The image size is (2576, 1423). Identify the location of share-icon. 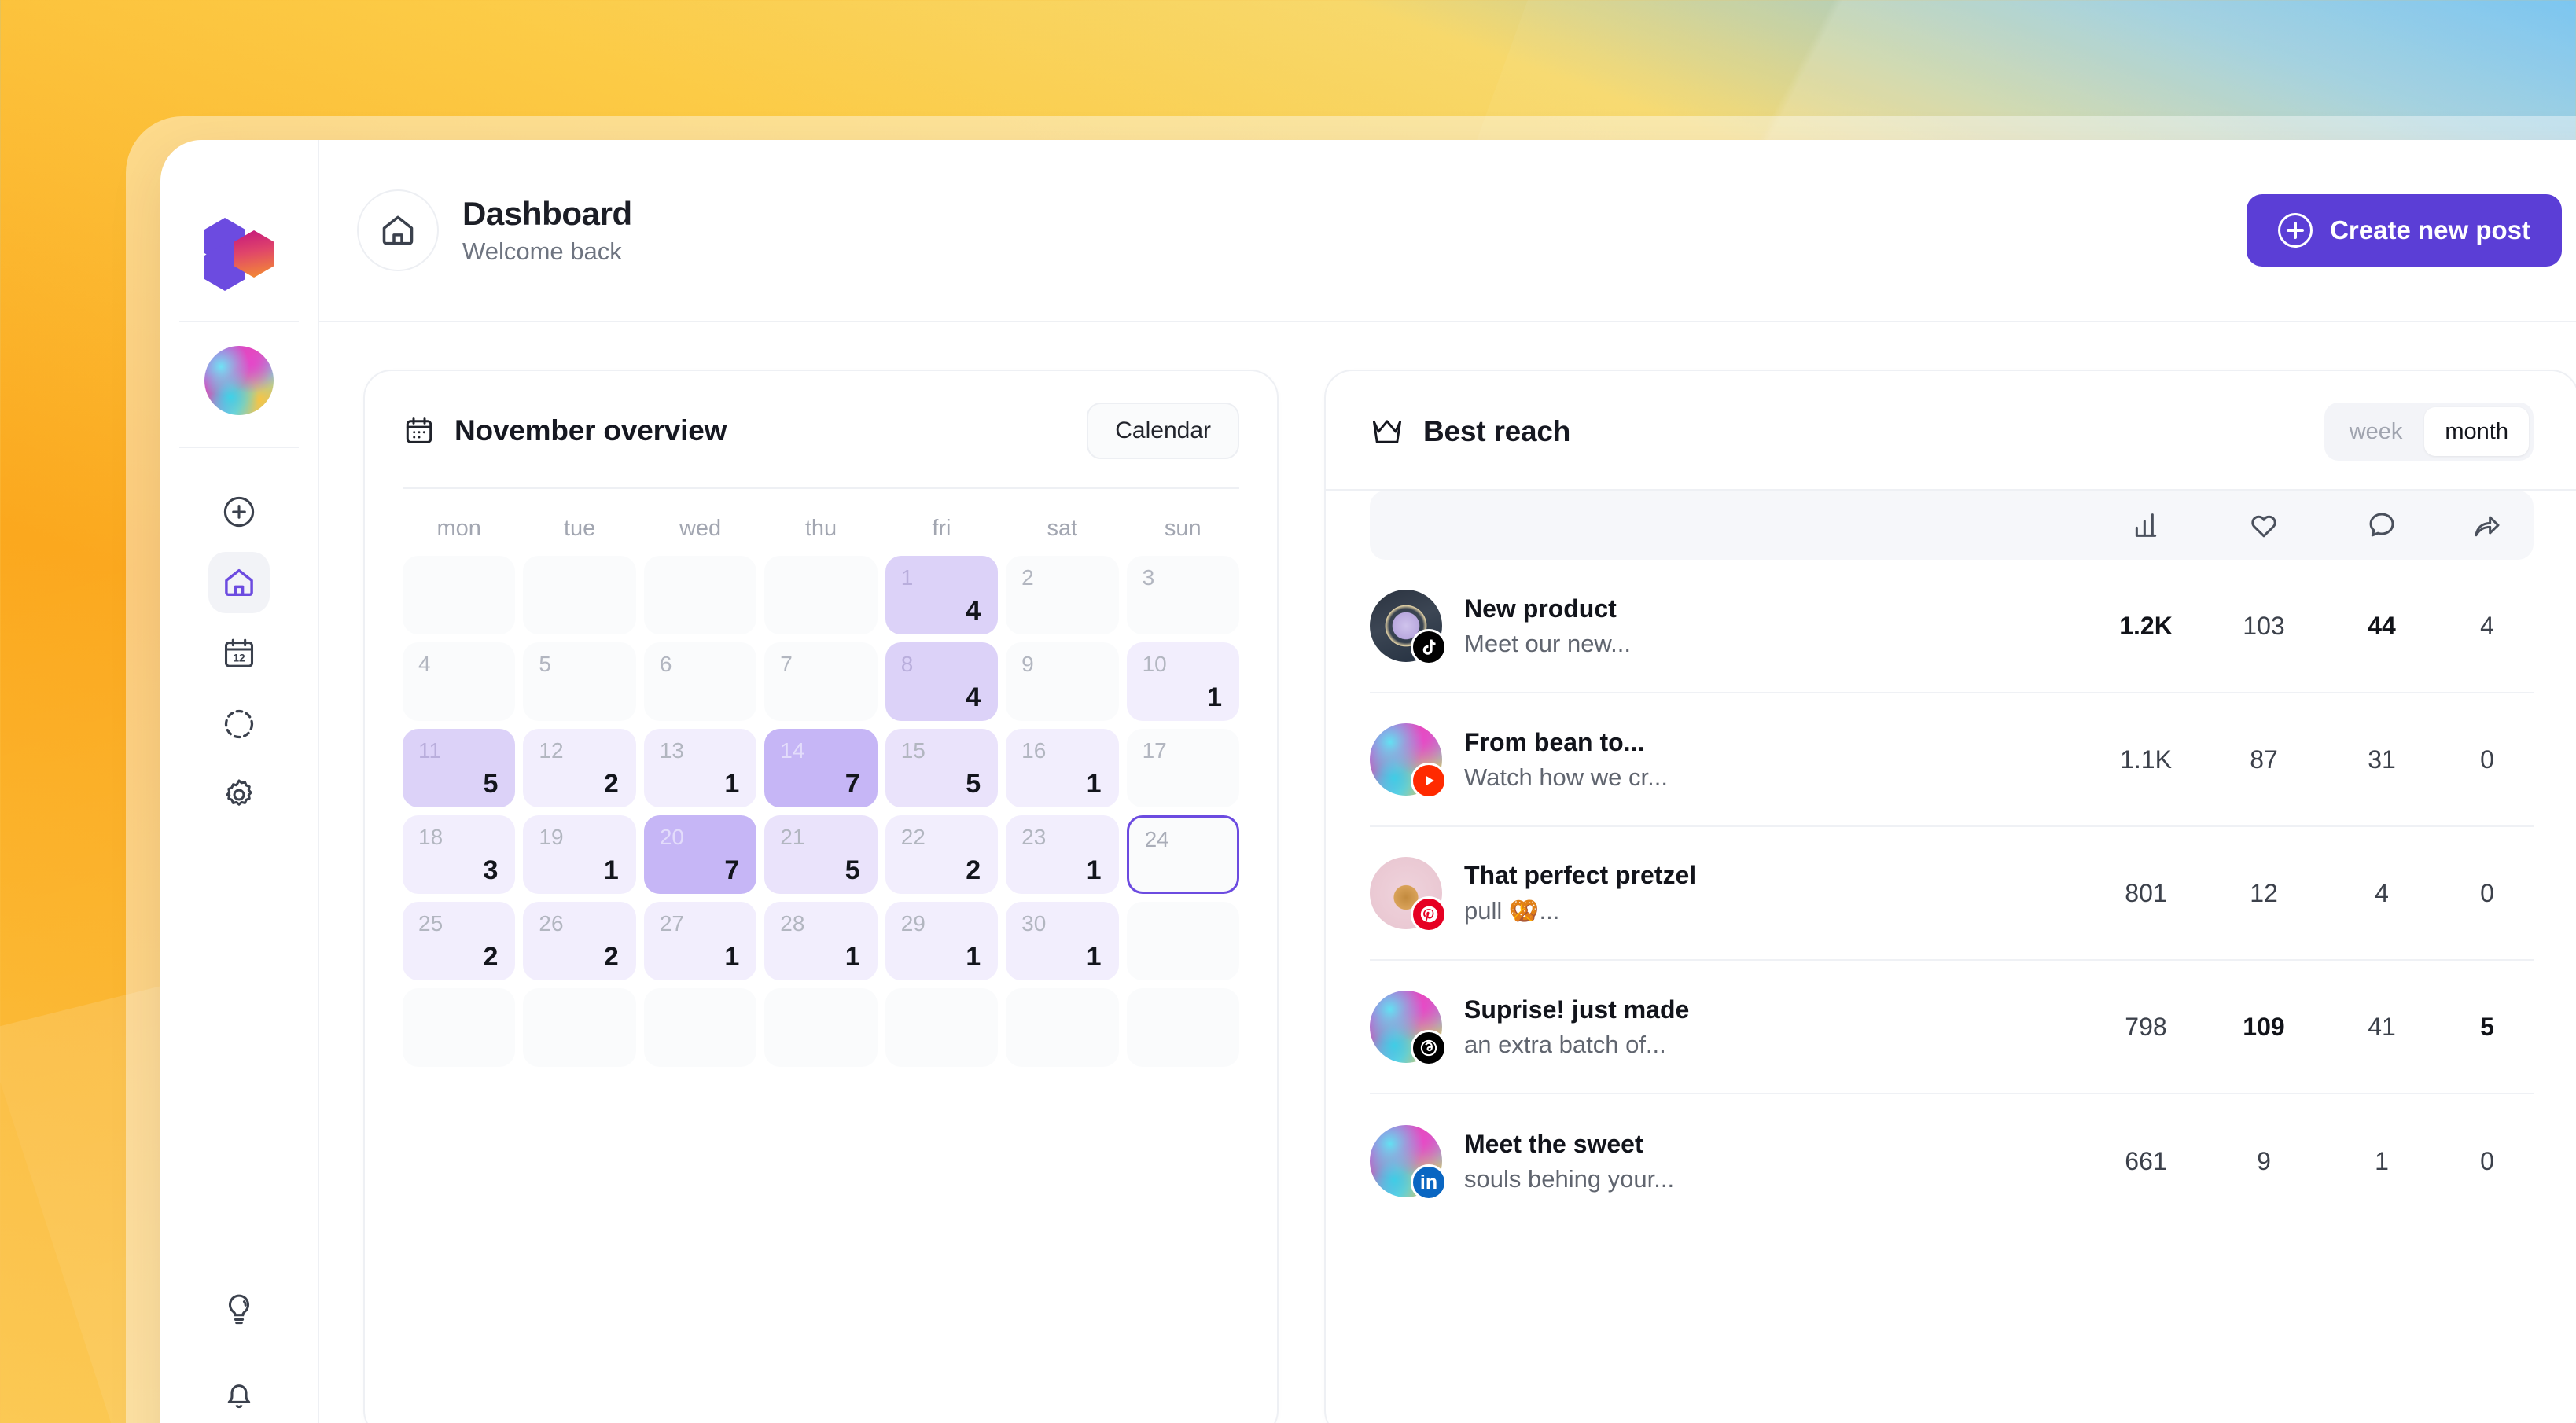
(2487, 525).